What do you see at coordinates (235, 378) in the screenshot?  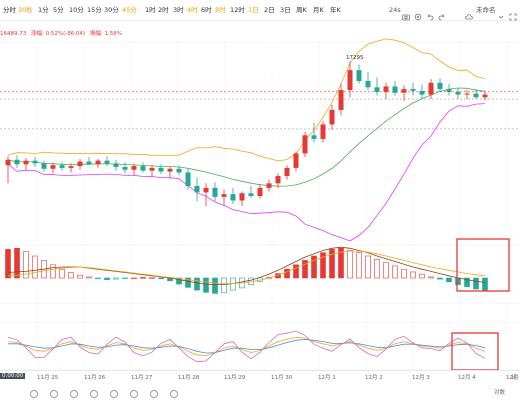 I see `time-tick-label: 11月 29` at bounding box center [235, 378].